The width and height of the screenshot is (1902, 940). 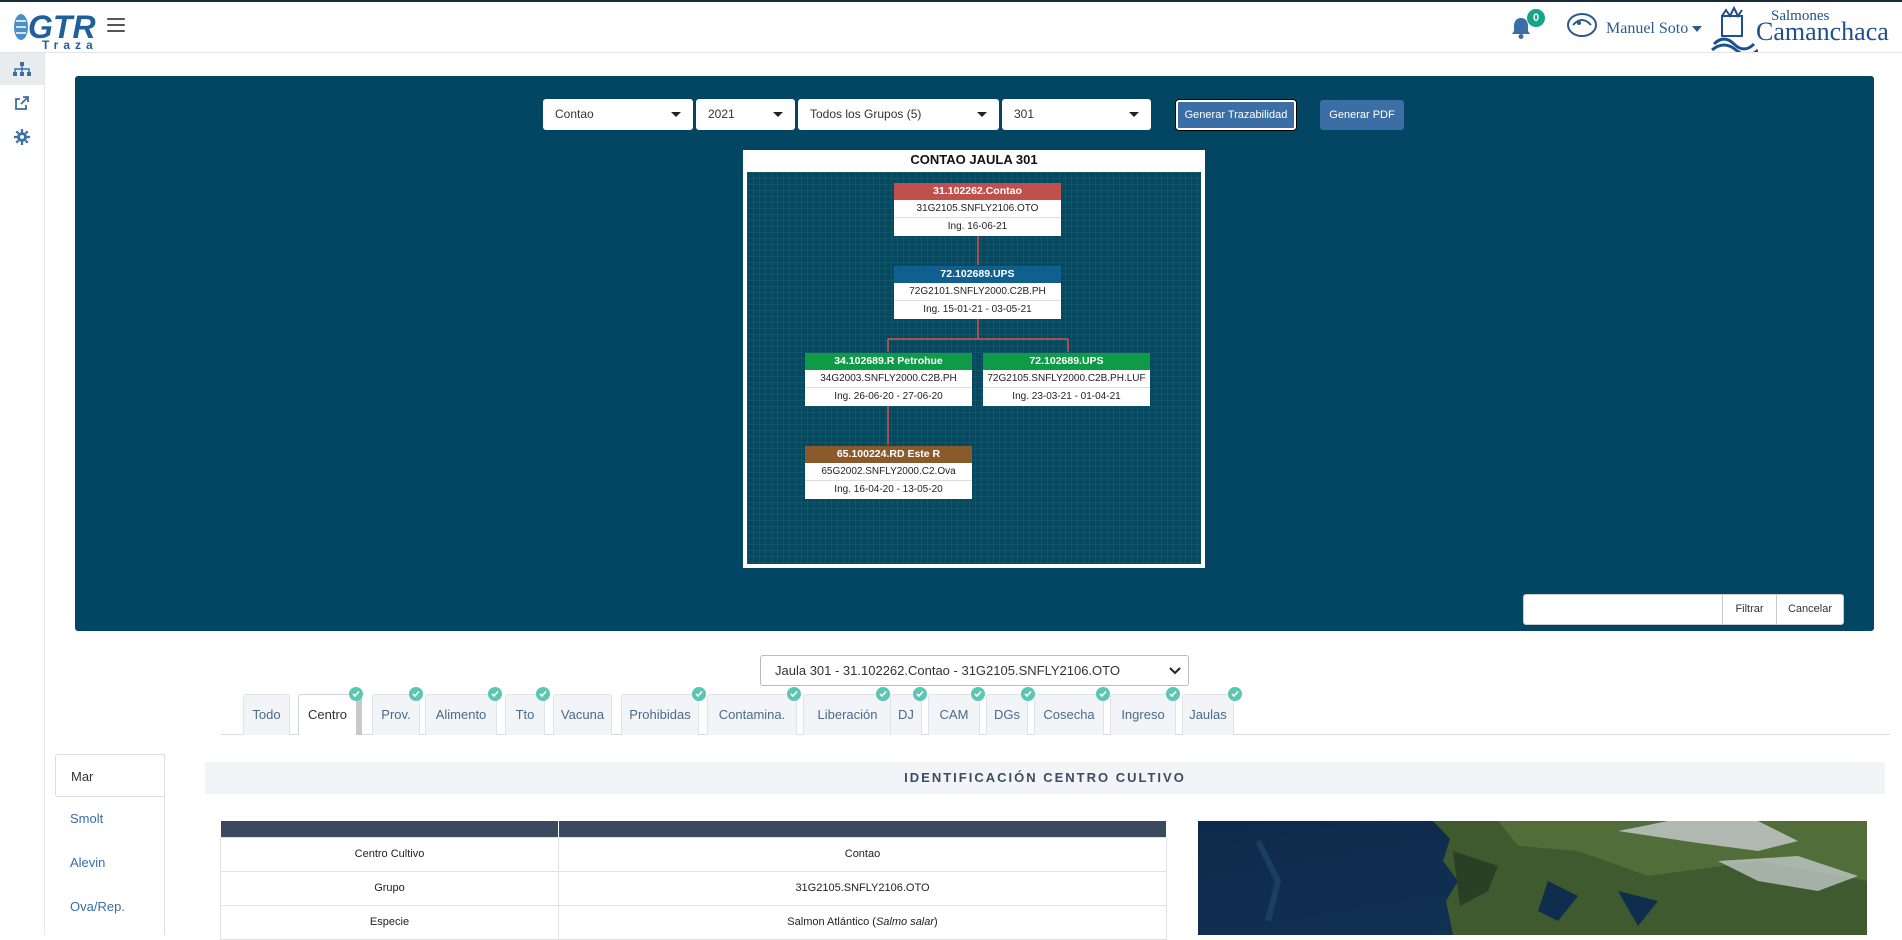 I want to click on jaula-filter-select: 301, so click(x=1076, y=114).